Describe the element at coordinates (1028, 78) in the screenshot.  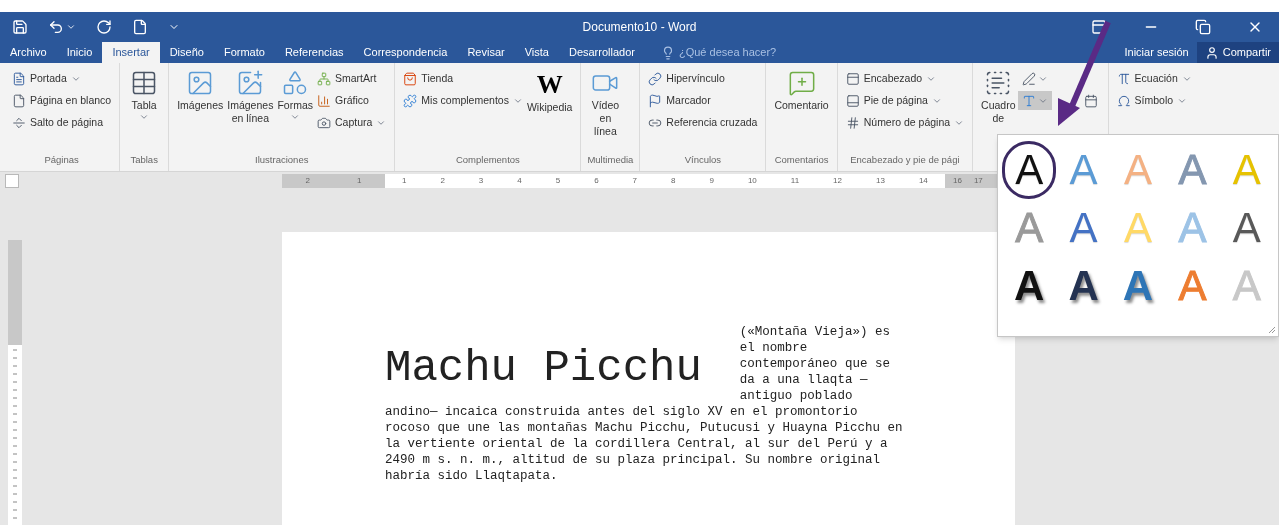
I see `signature-icon` at that location.